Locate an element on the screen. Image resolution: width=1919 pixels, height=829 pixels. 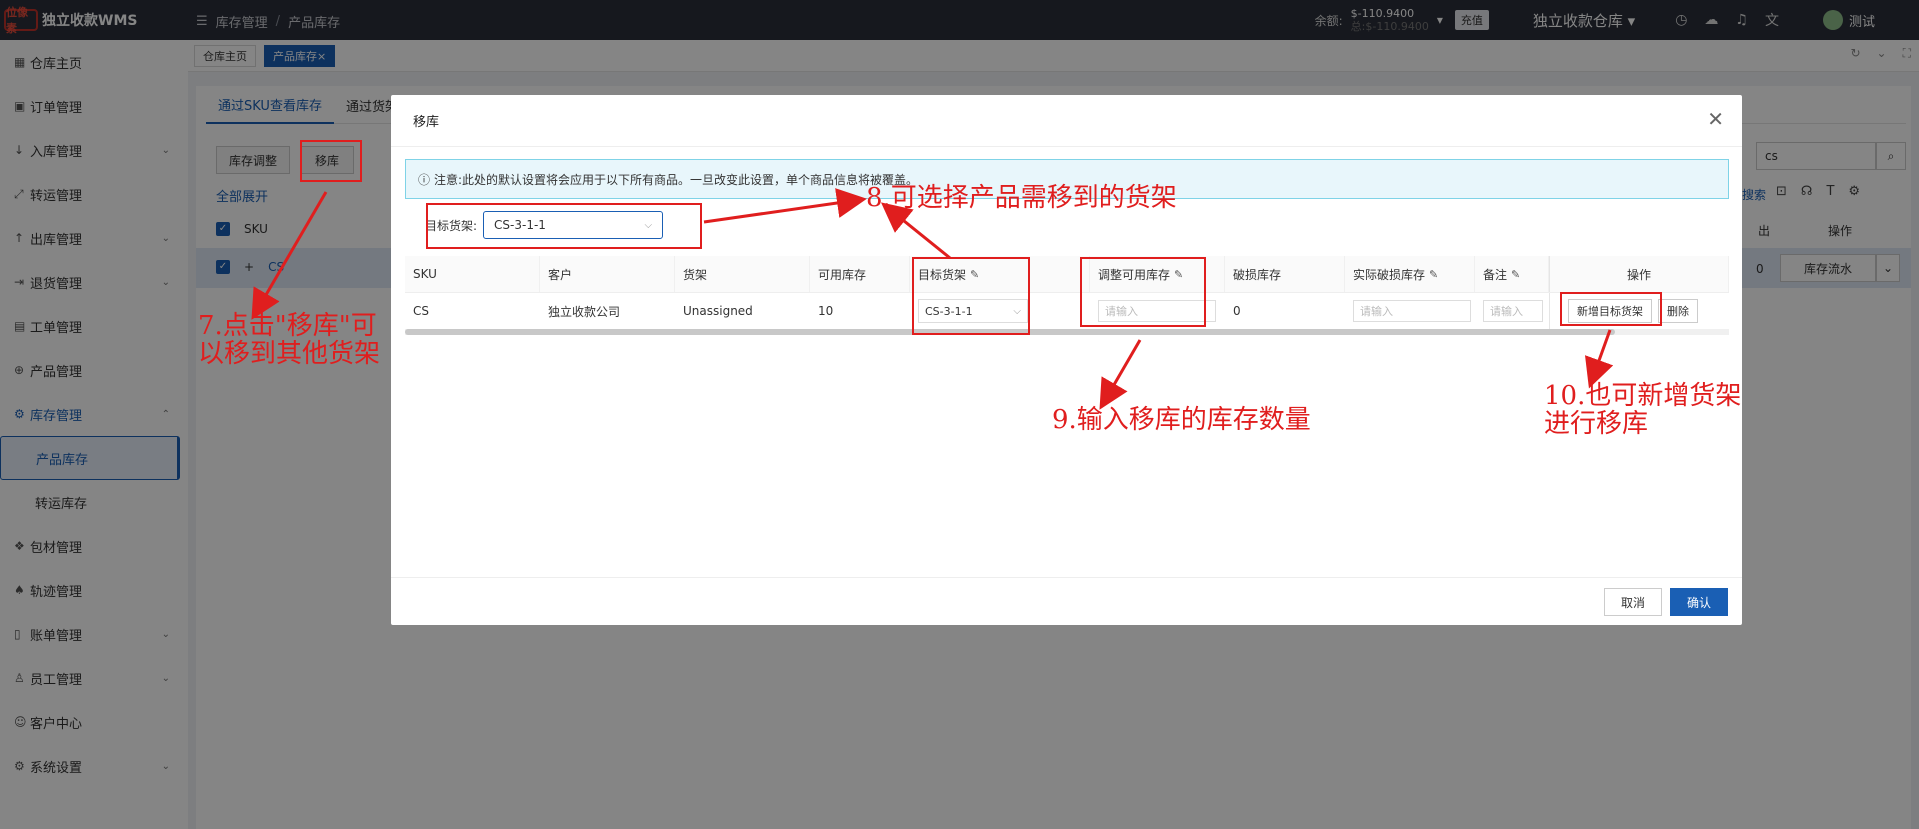
delete-button: 删除 is located at coordinates (1678, 311).